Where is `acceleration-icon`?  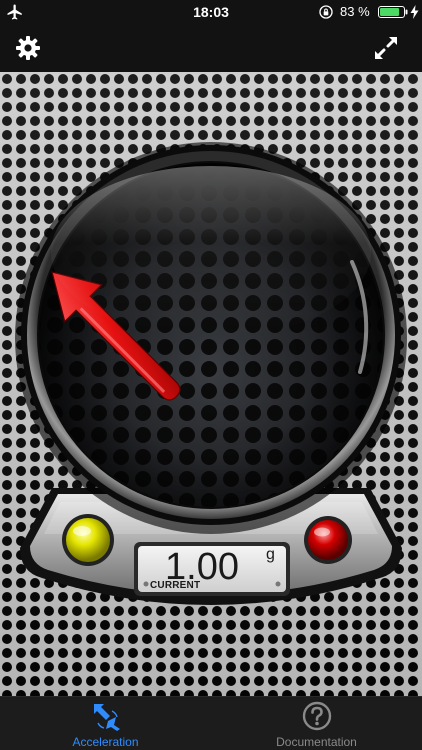
acceleration-icon is located at coordinates (107, 717).